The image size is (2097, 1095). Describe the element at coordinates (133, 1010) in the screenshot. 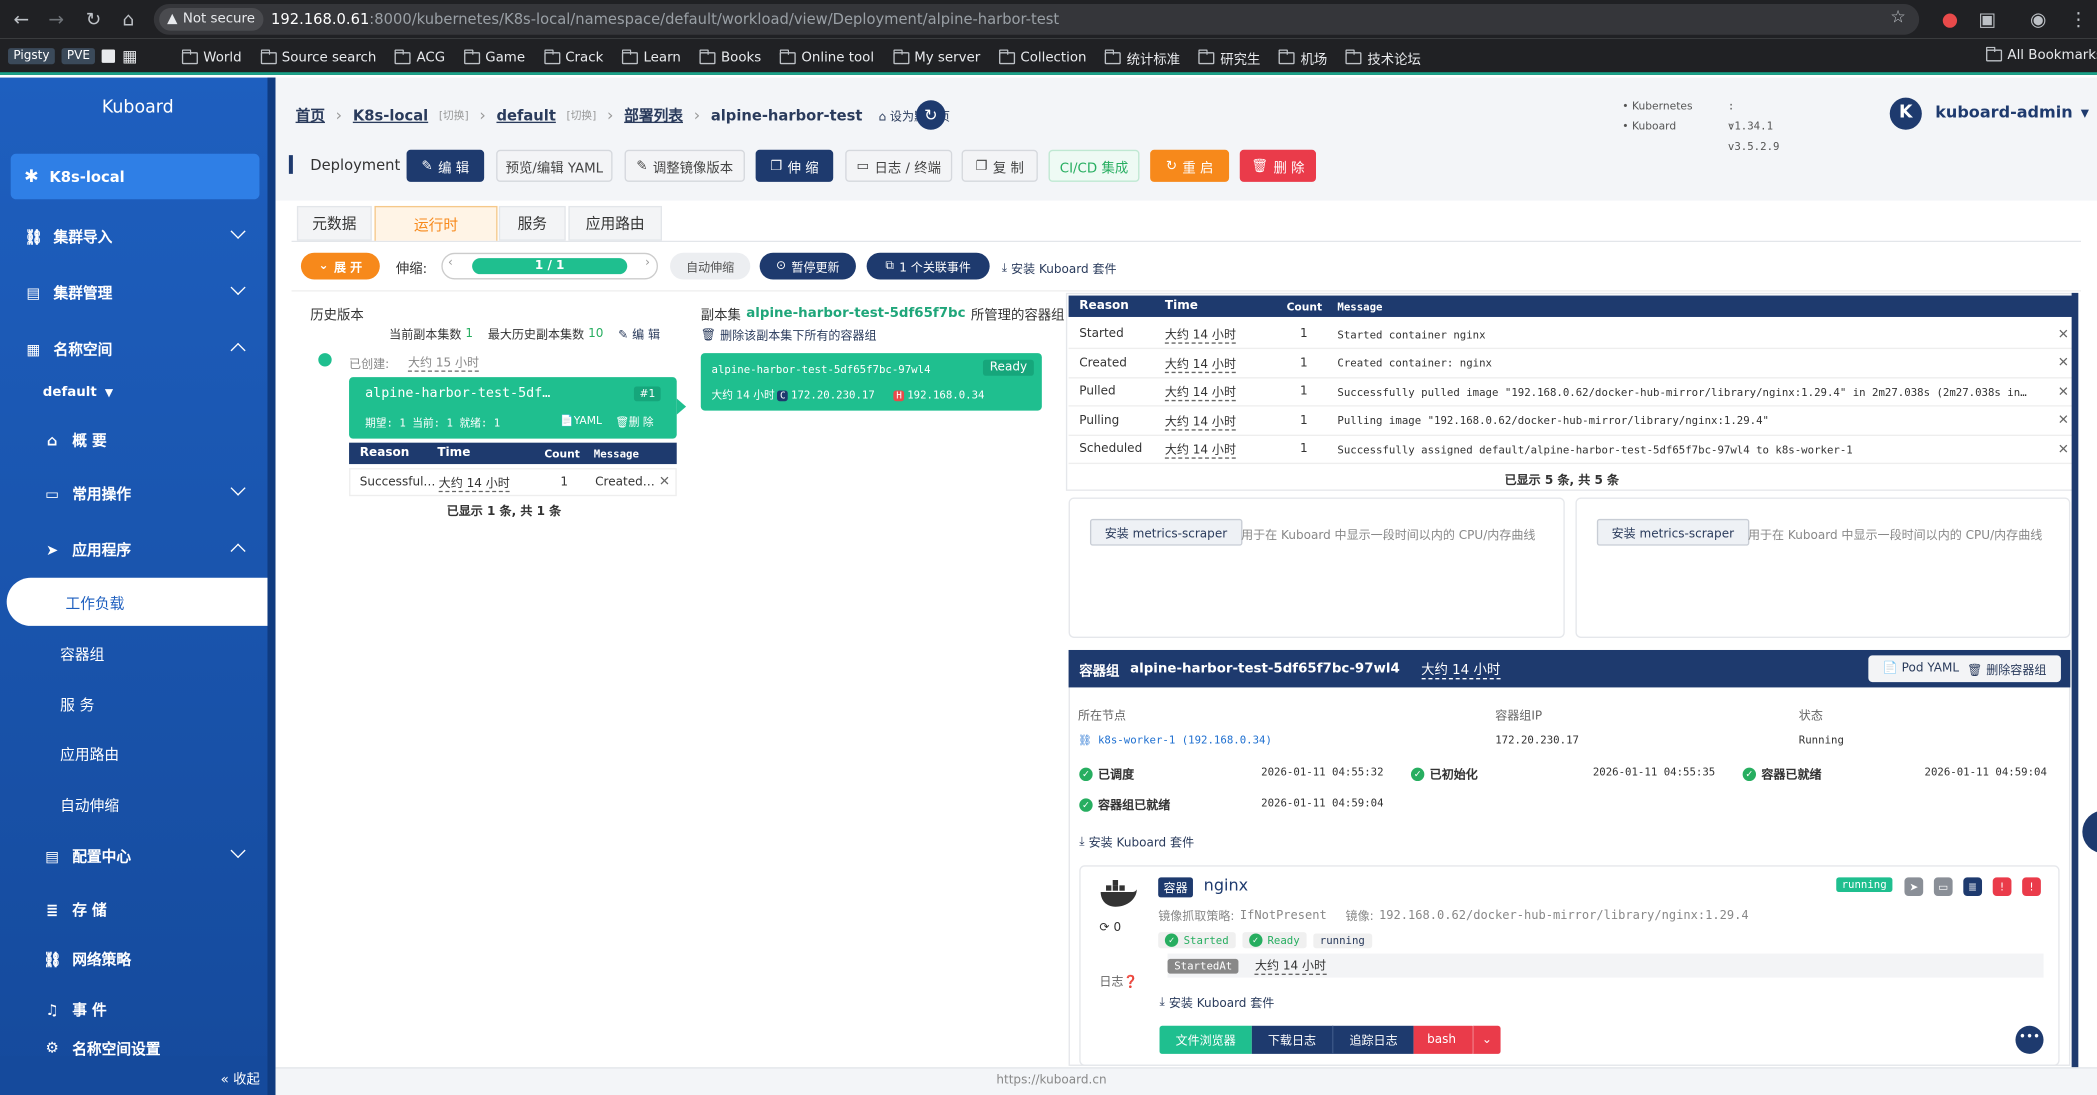

I see `sidebar-item-events: ♫ 事 件` at that location.